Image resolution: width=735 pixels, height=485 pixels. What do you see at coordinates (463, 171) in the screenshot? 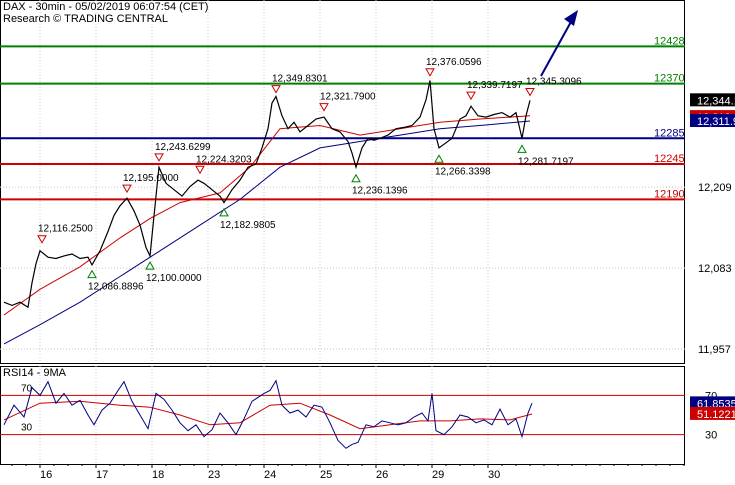
I see `low-label: 12,266.3398` at bounding box center [463, 171].